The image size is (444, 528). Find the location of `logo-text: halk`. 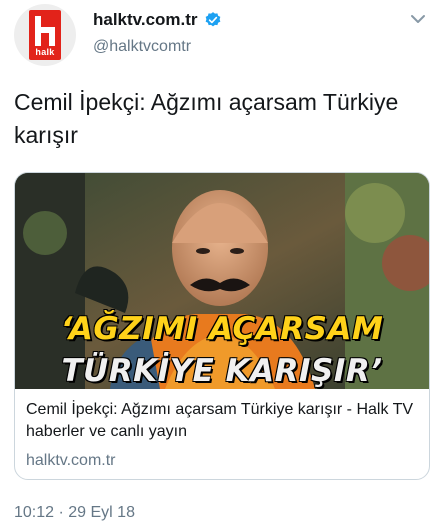

logo-text: halk is located at coordinates (45, 52).